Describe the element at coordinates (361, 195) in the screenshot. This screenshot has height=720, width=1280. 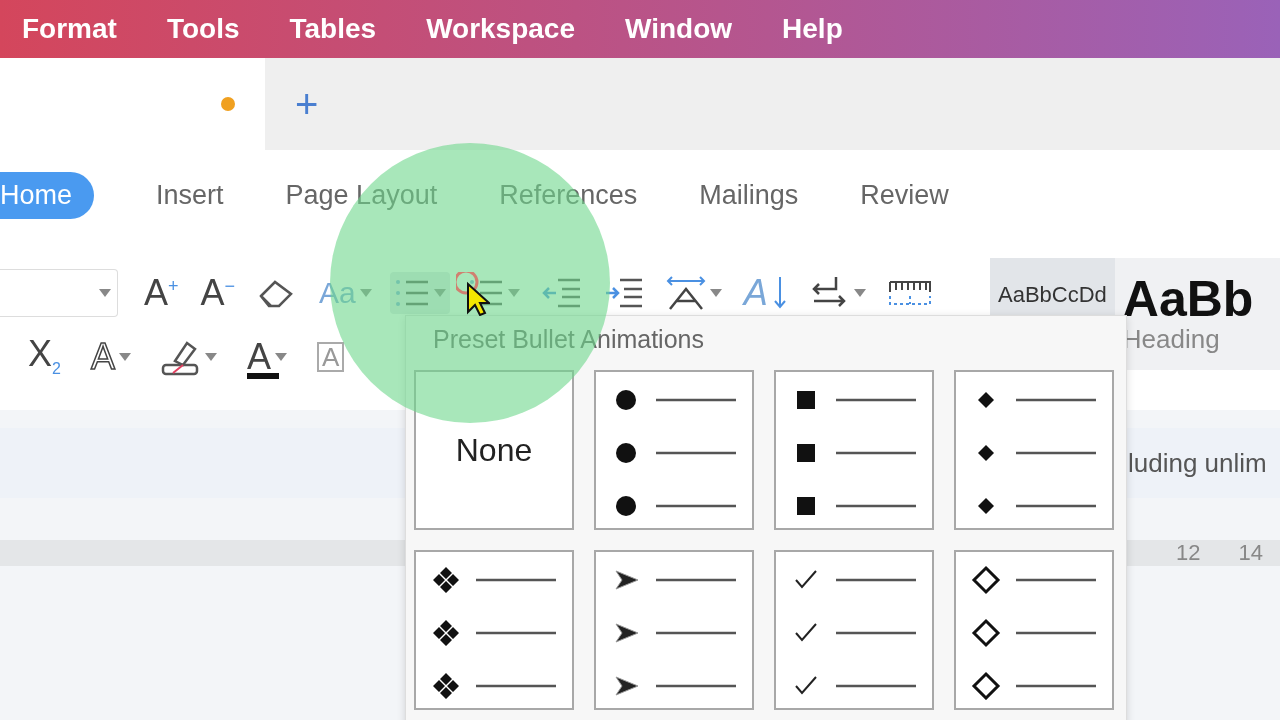
I see `ribbon-tab: Page Layout` at that location.